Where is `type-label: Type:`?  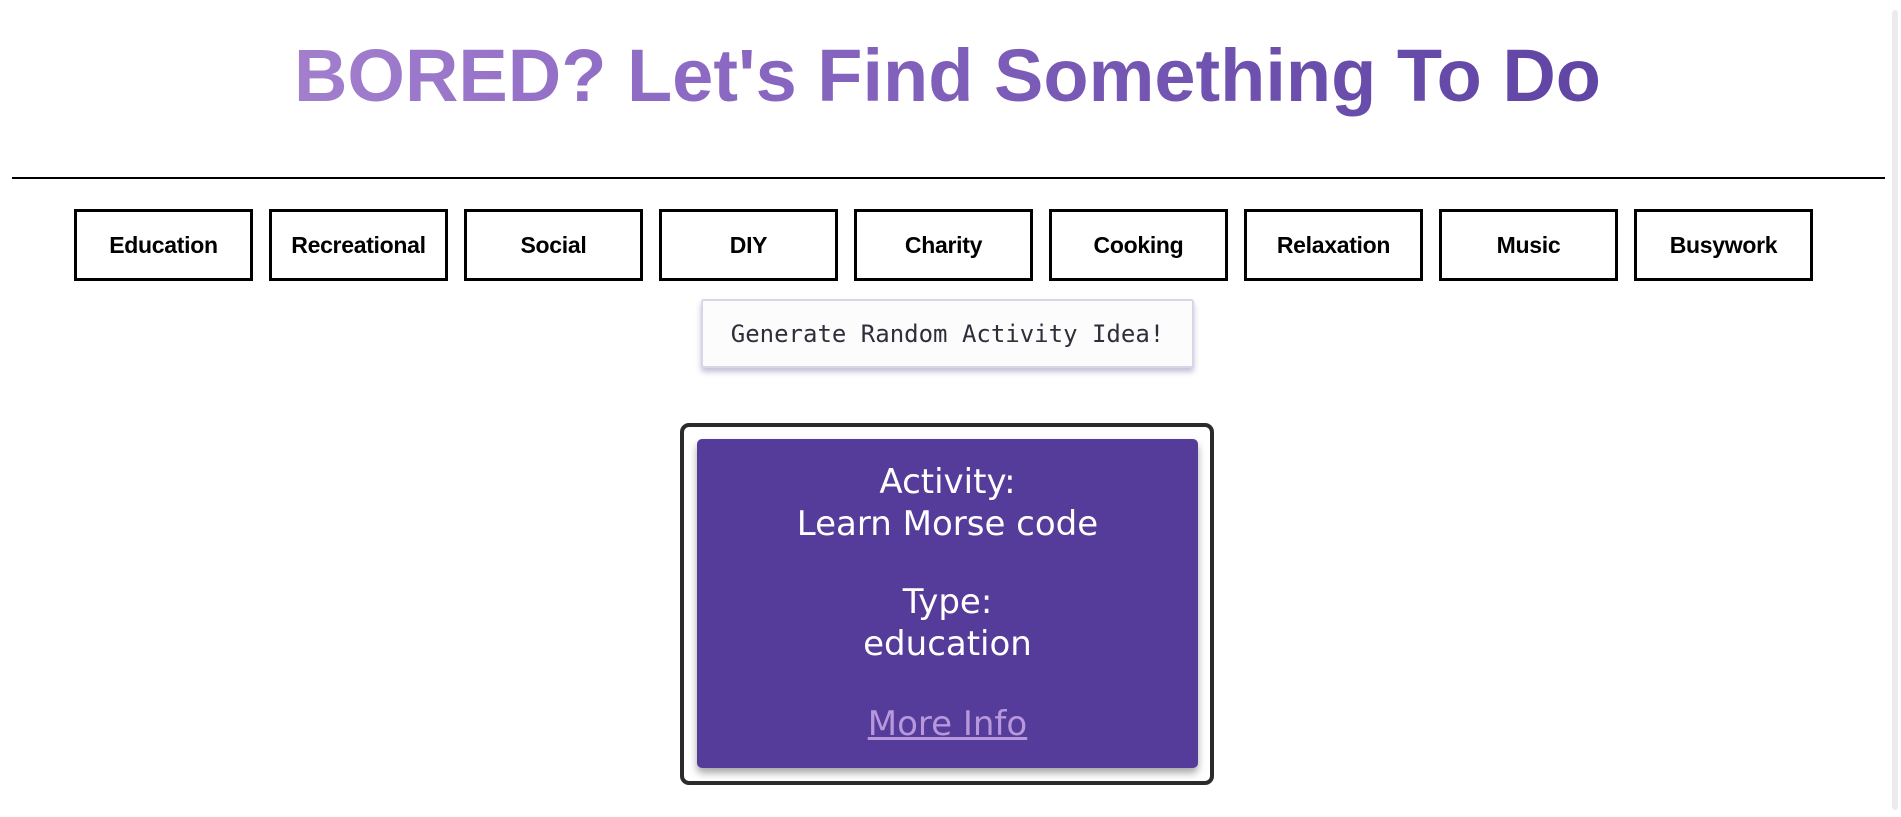
type-label: Type: is located at coordinates (947, 602).